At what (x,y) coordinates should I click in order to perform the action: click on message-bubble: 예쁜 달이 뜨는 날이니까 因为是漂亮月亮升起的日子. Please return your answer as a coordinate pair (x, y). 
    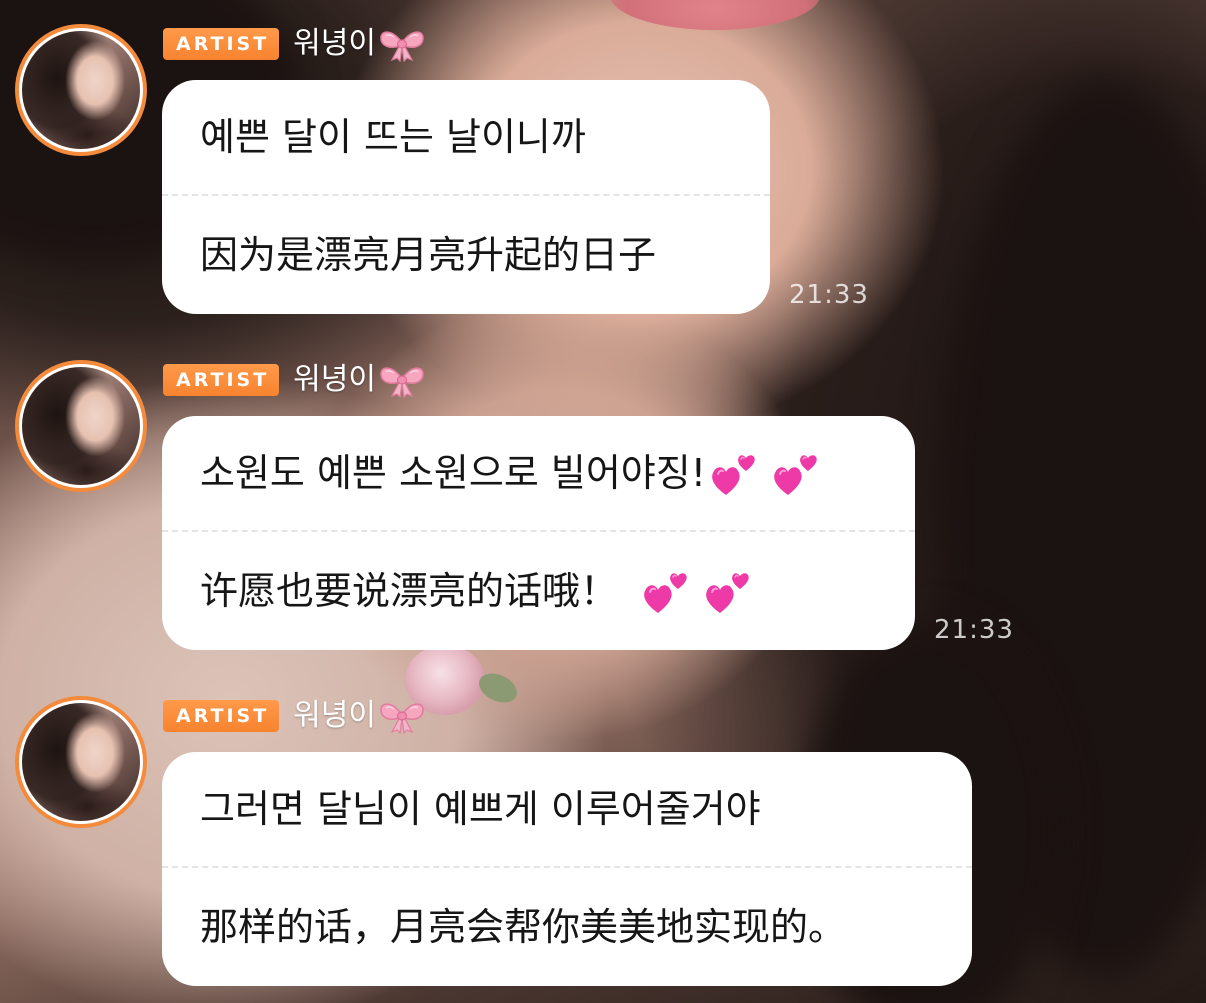
    Looking at the image, I should click on (466, 197).